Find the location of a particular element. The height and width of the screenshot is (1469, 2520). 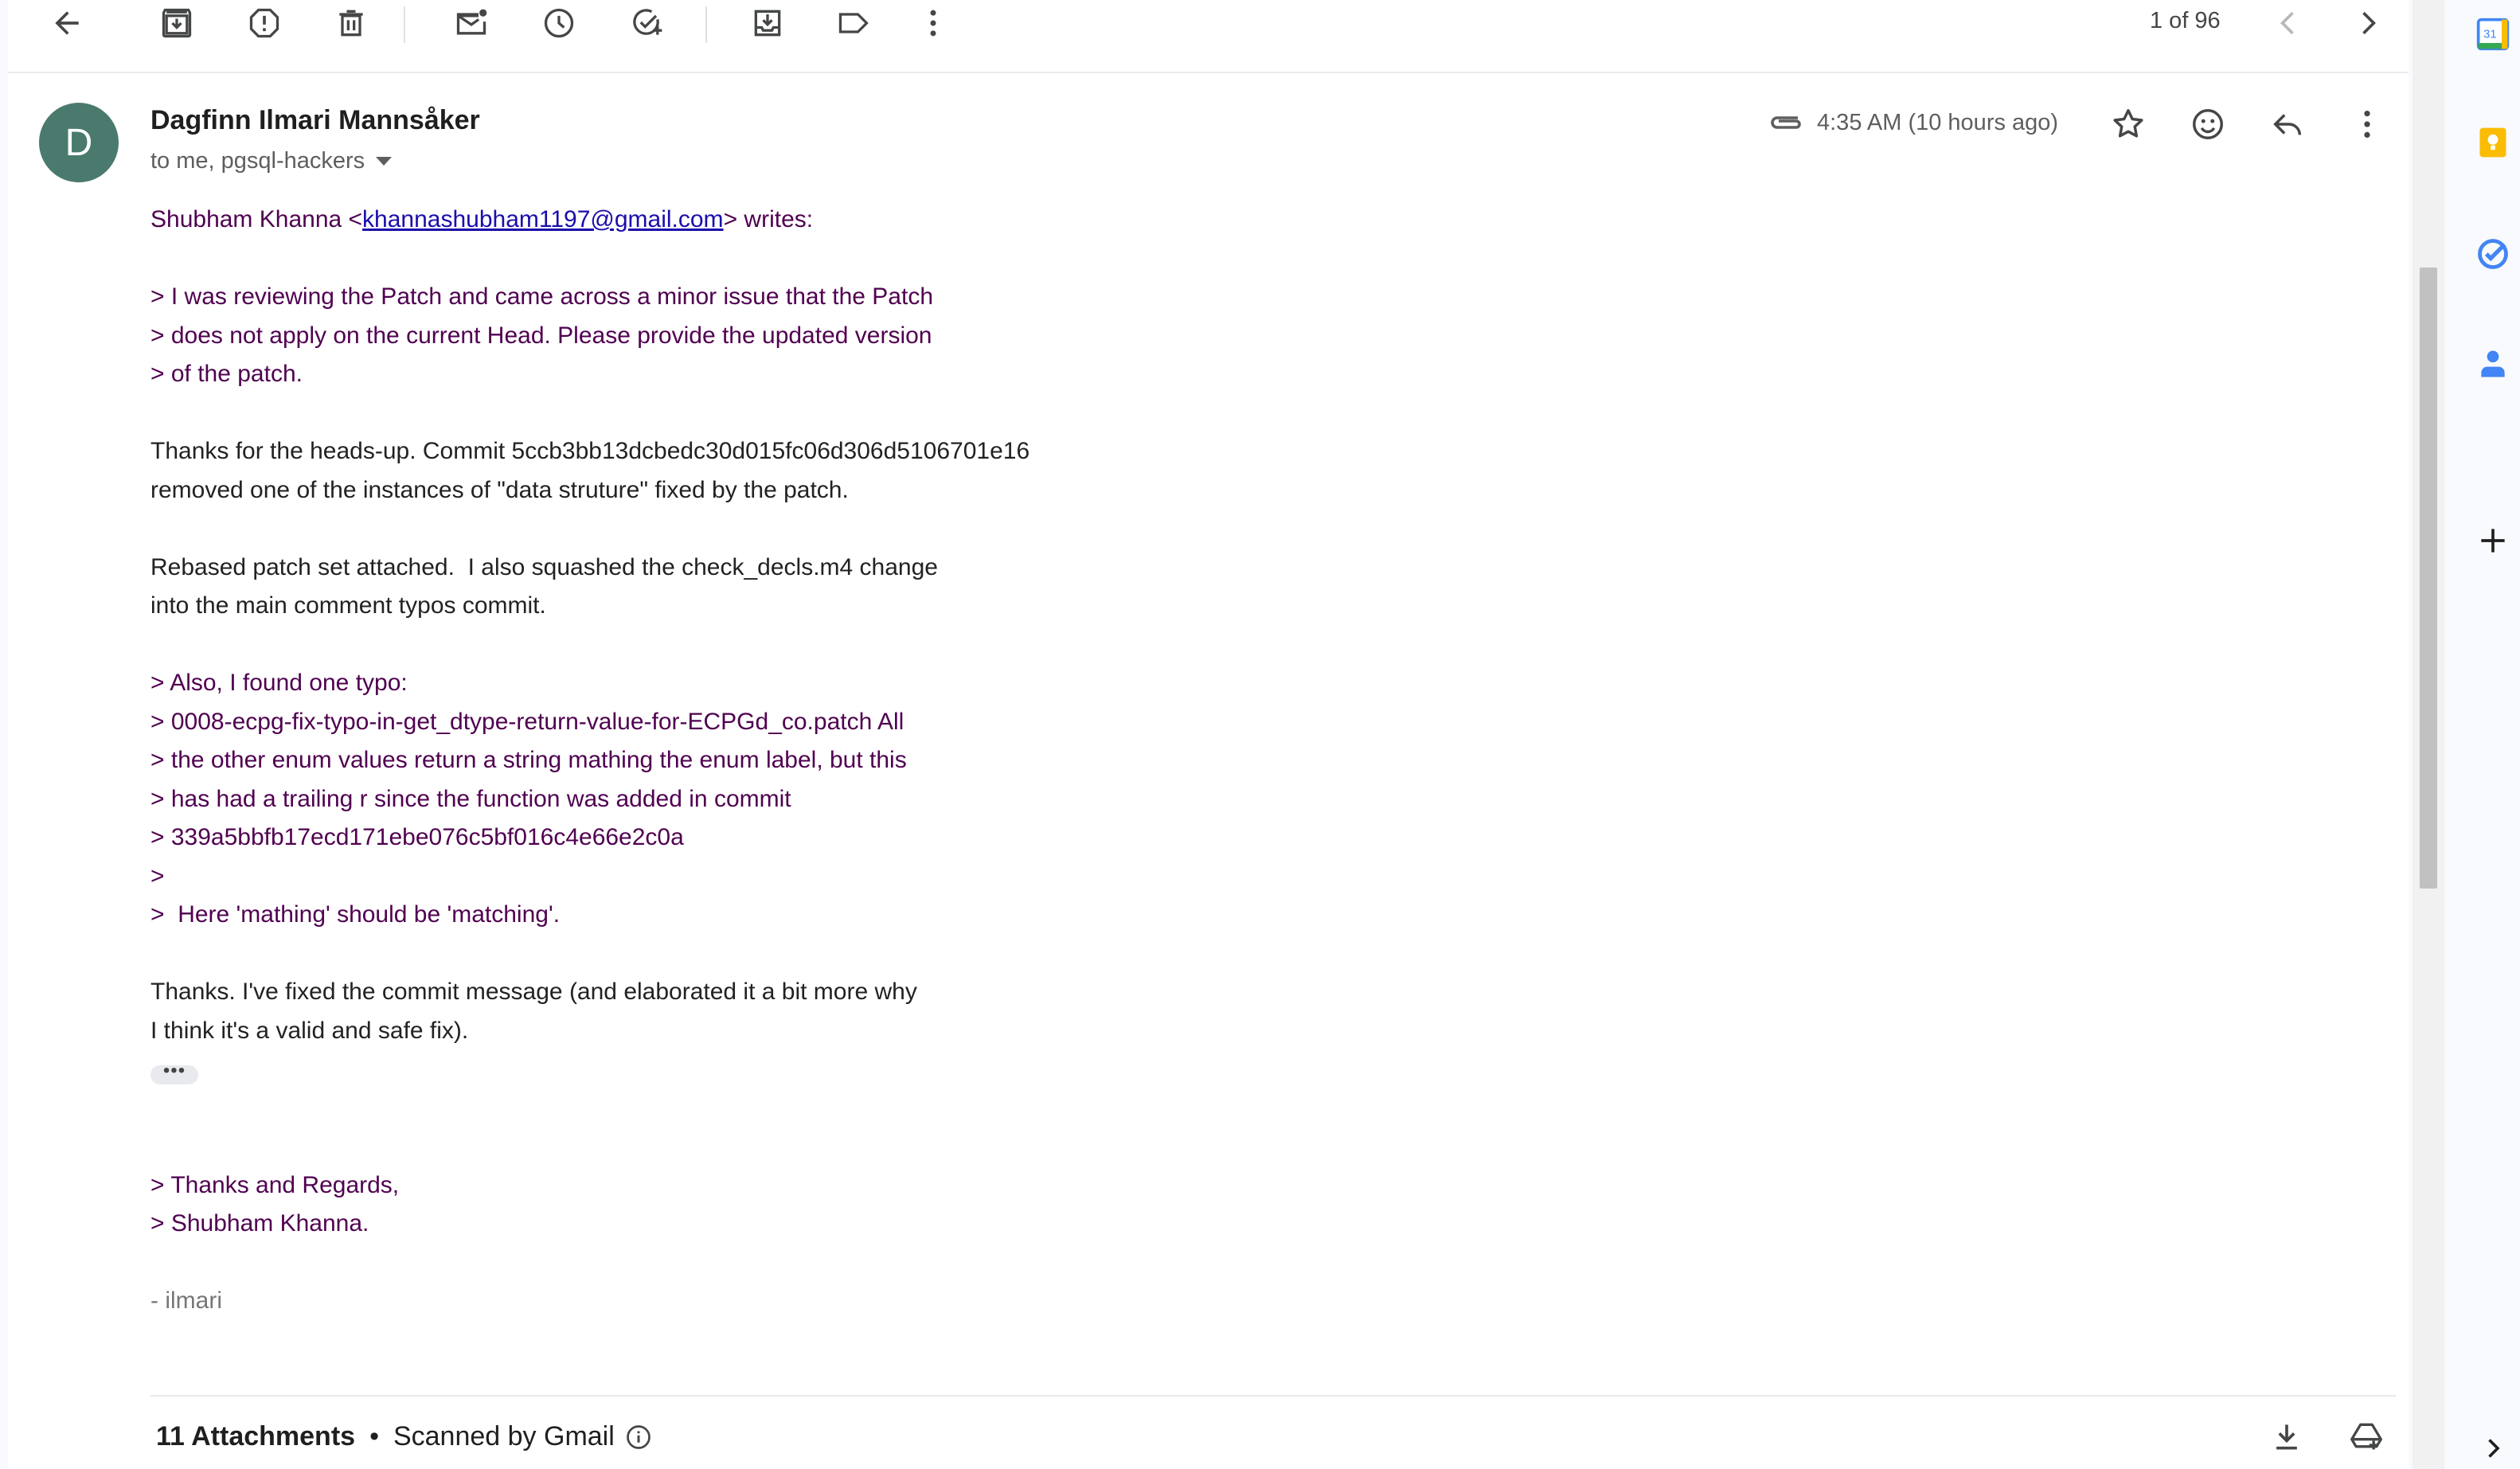

download-icon is located at coordinates (2286, 1437).